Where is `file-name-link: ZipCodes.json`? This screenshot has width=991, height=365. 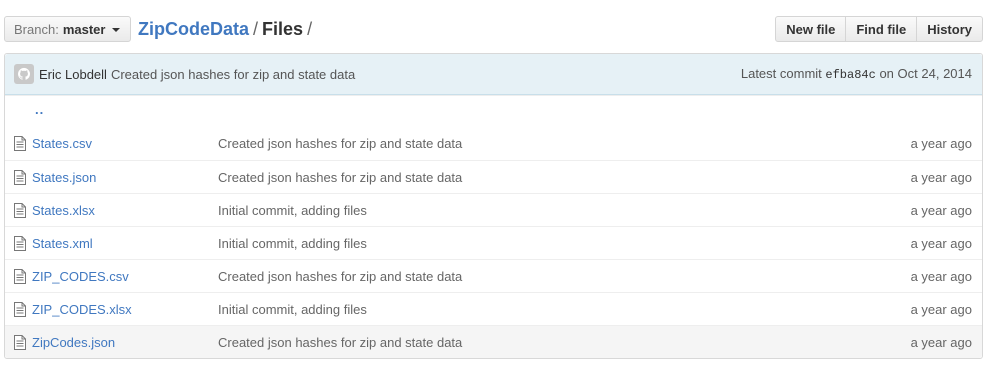 file-name-link: ZipCodes.json is located at coordinates (73, 342).